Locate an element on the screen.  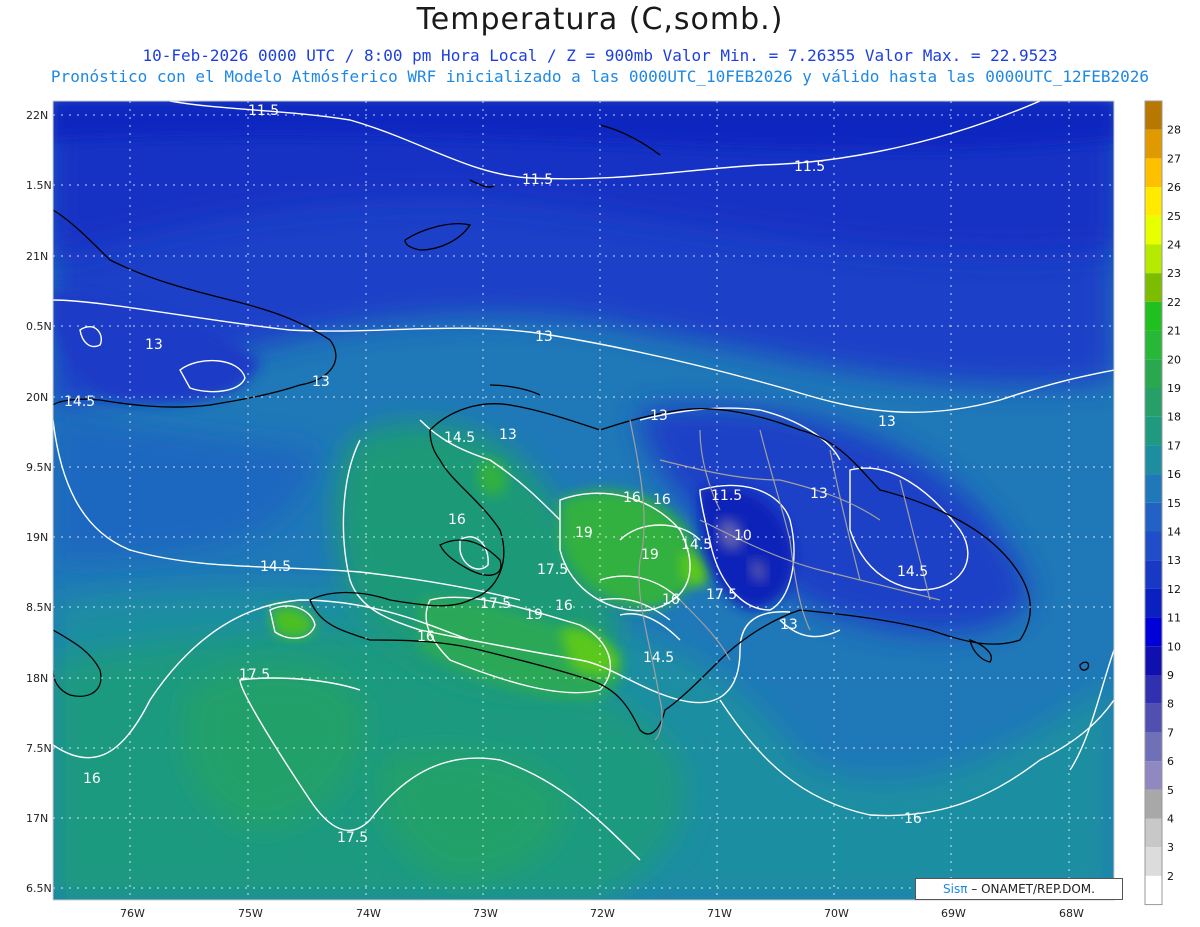
brand-logo-text: Sisπ is located at coordinates (955, 889).